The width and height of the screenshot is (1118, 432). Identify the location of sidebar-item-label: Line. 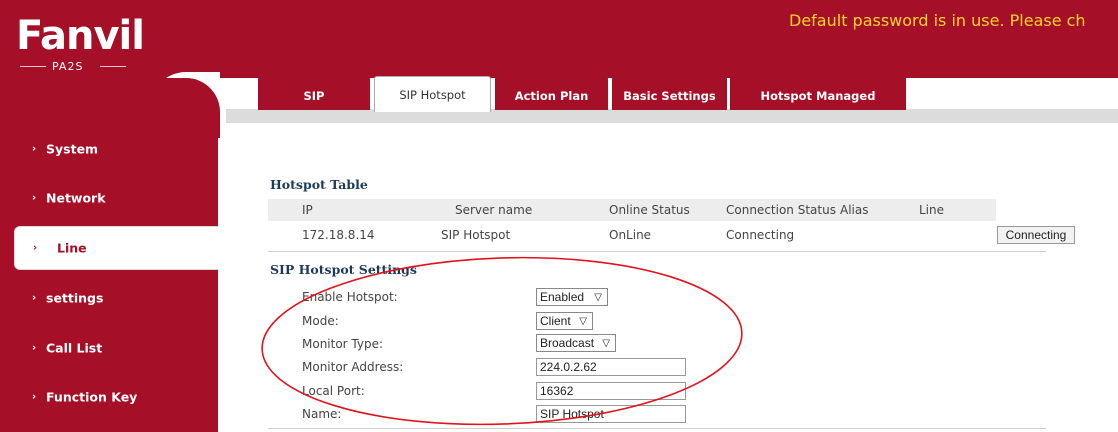
(72, 248).